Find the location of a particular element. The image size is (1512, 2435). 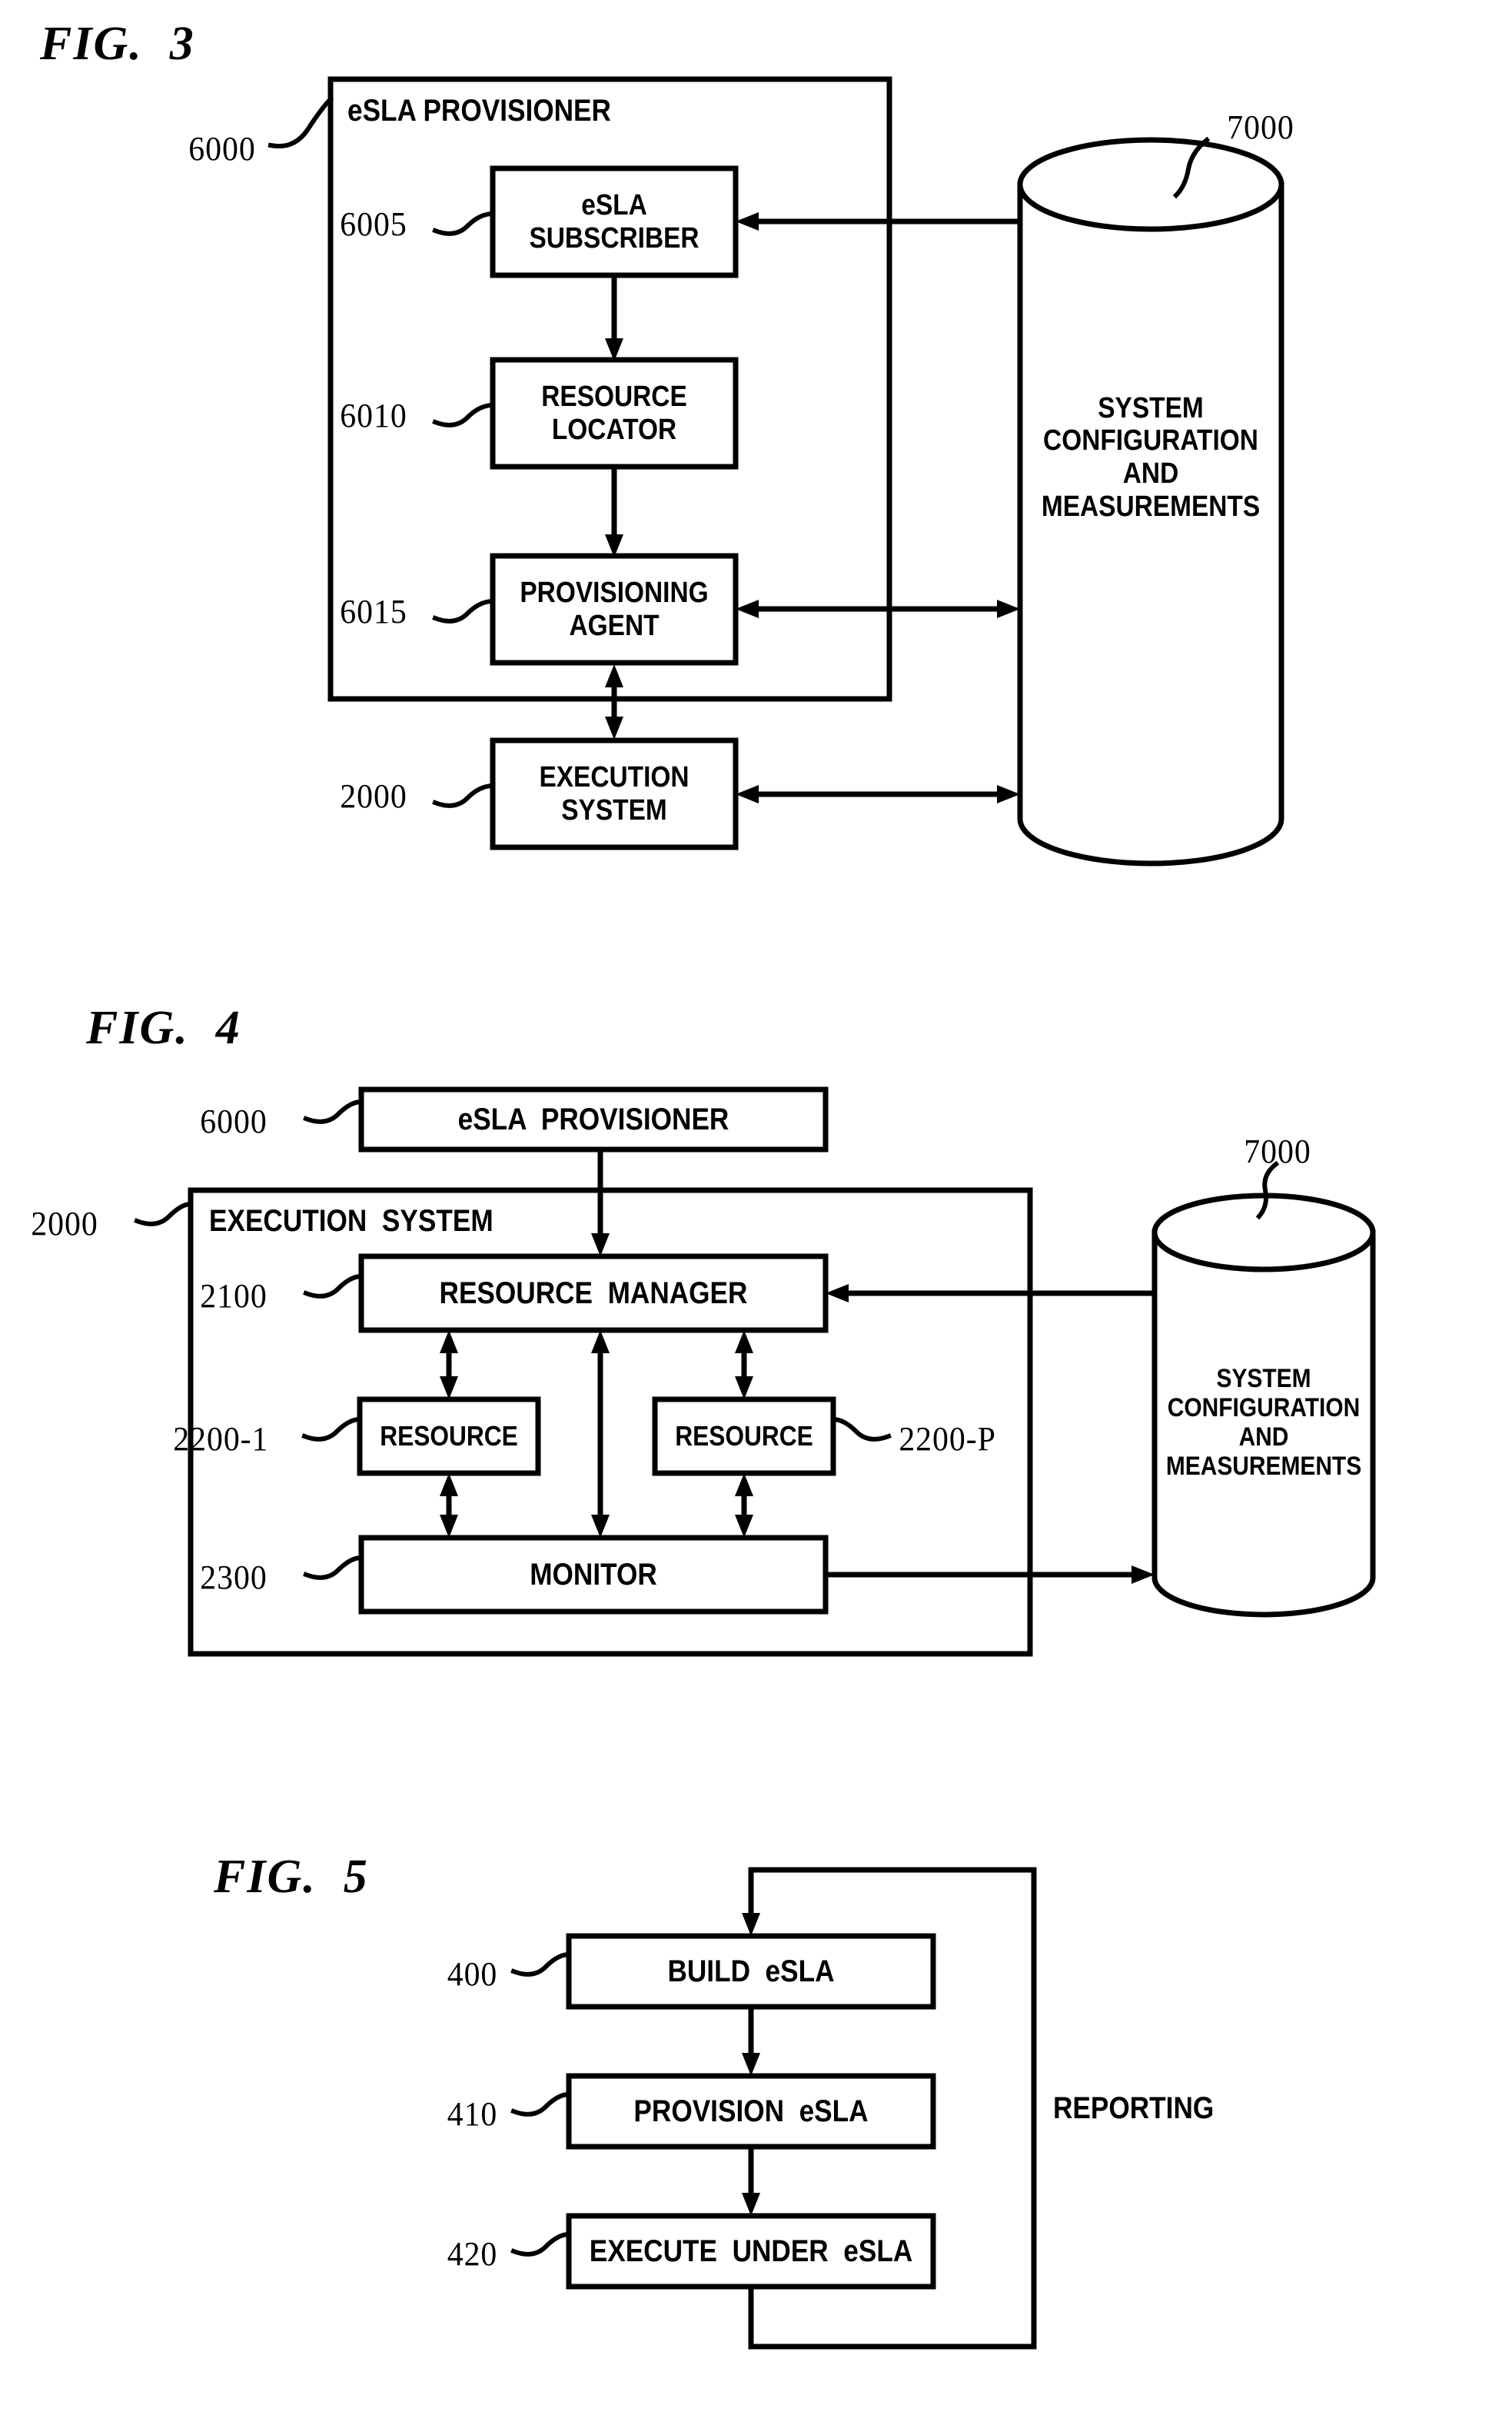

fig3-arrow-subscriber-to-locator is located at coordinates (614, 317).